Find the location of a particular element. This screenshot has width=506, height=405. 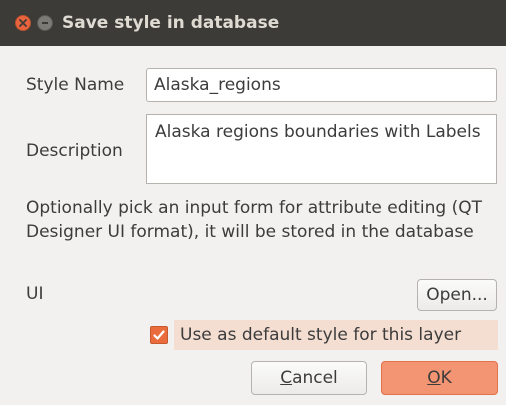

cancel-button: Cancel is located at coordinates (309, 378).